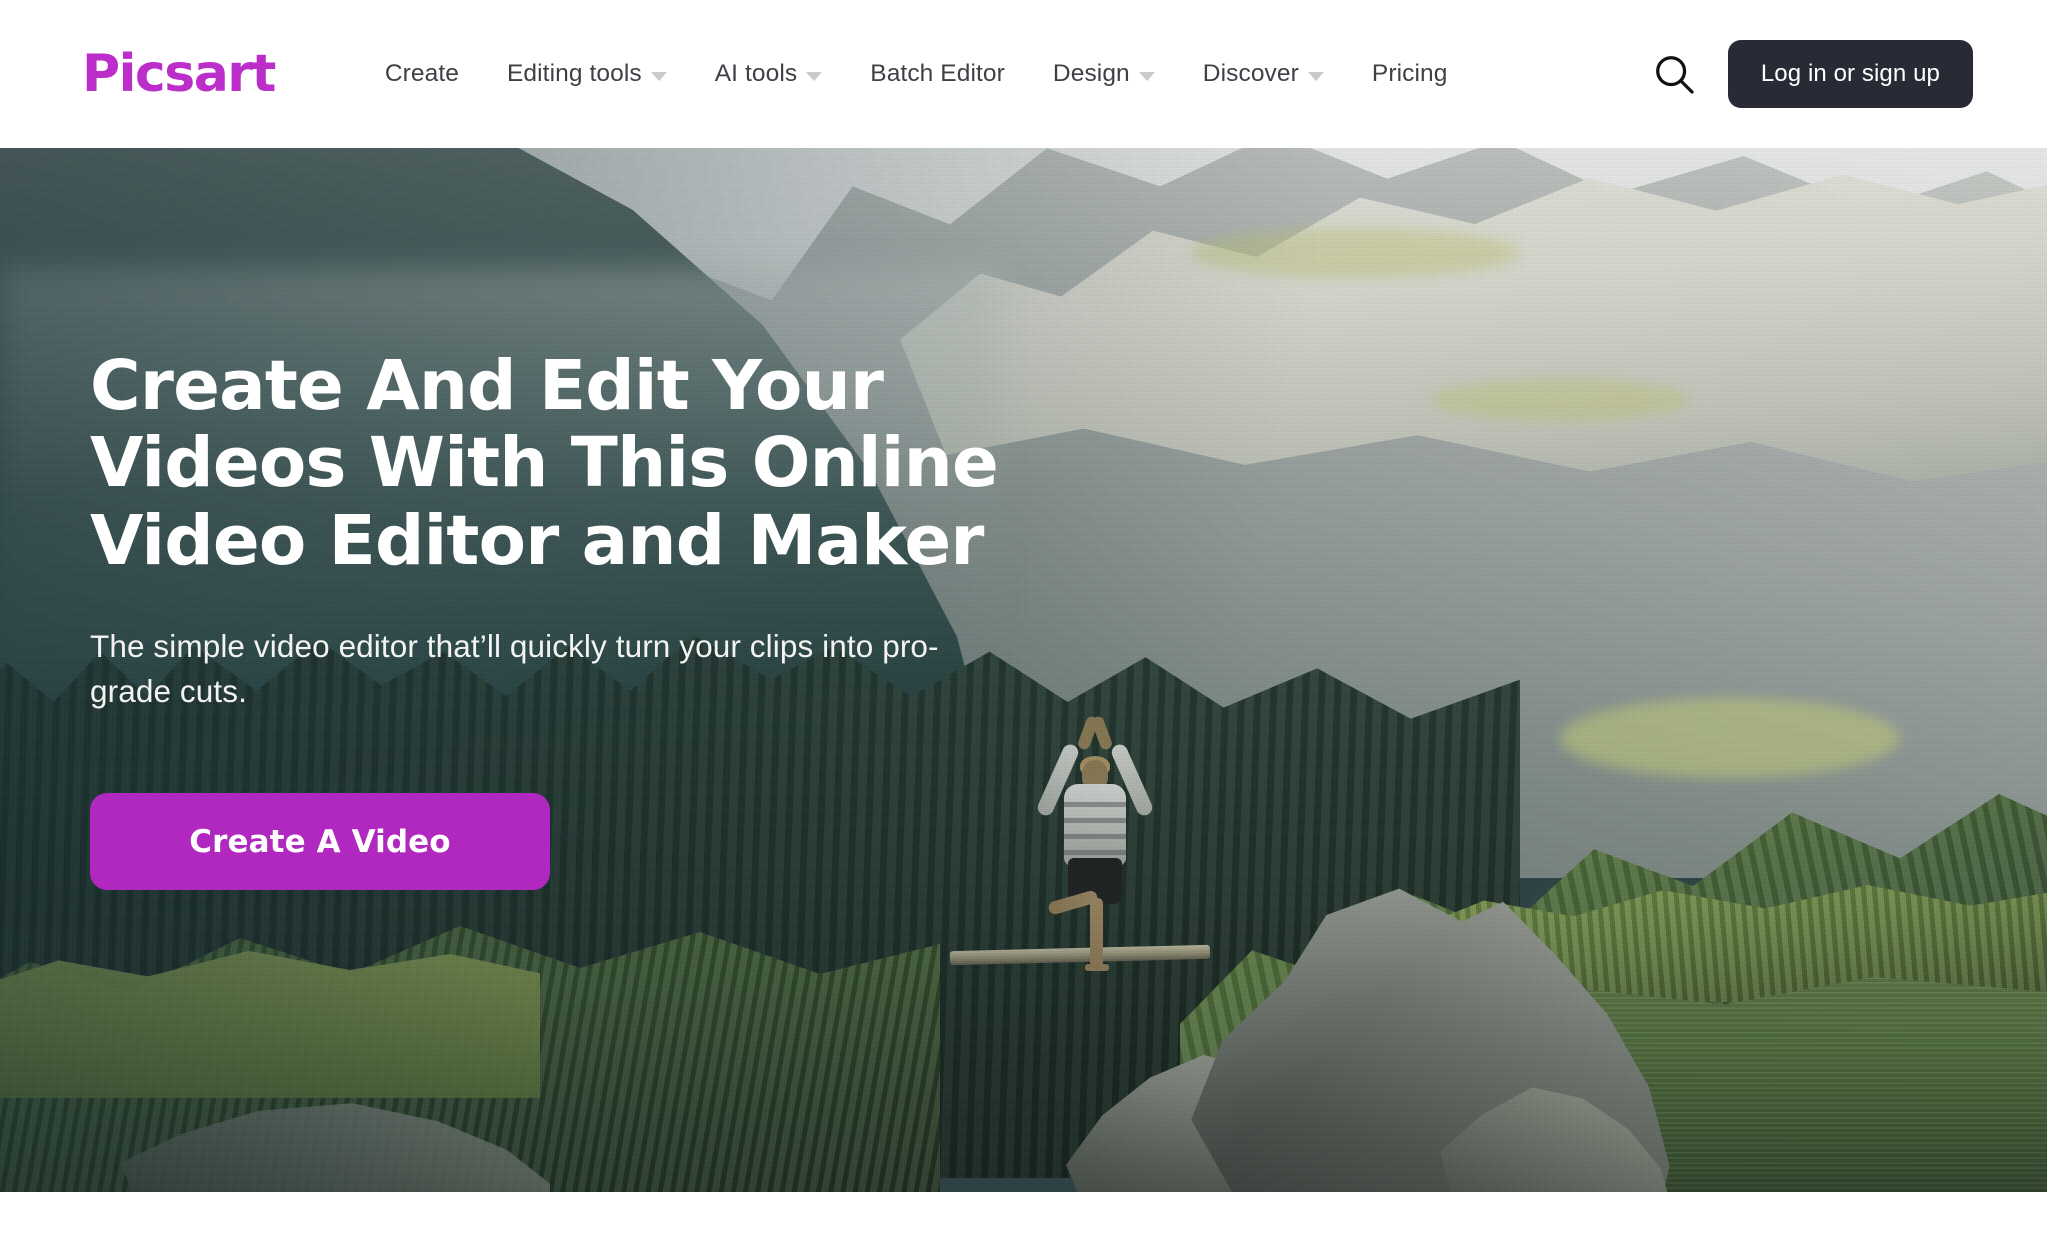 This screenshot has width=2047, height=1233. What do you see at coordinates (1850, 74) in the screenshot?
I see `login-signup-button: Log in or sign up` at bounding box center [1850, 74].